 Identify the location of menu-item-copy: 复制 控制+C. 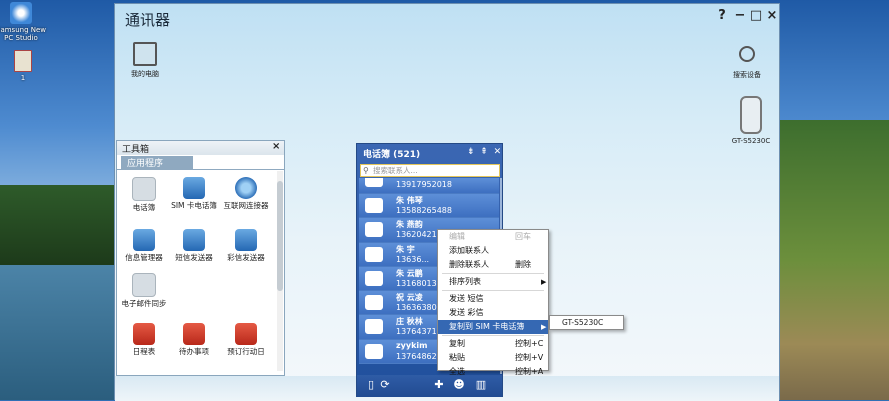
(493, 344).